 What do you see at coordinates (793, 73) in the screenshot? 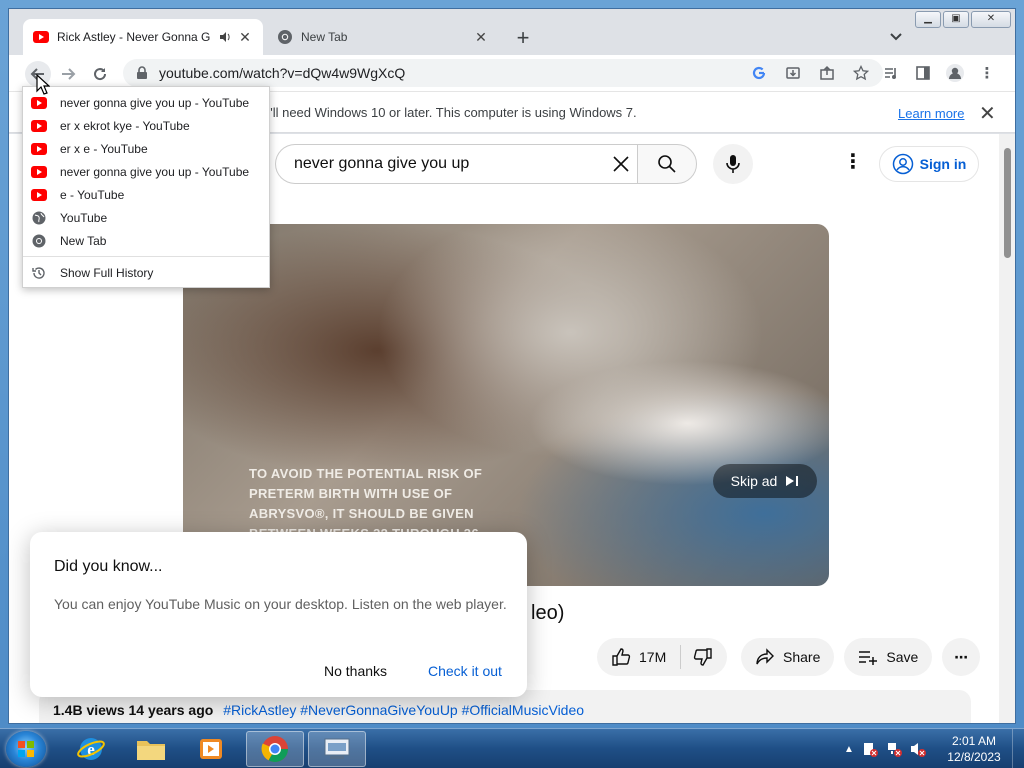
I see `install-icon` at bounding box center [793, 73].